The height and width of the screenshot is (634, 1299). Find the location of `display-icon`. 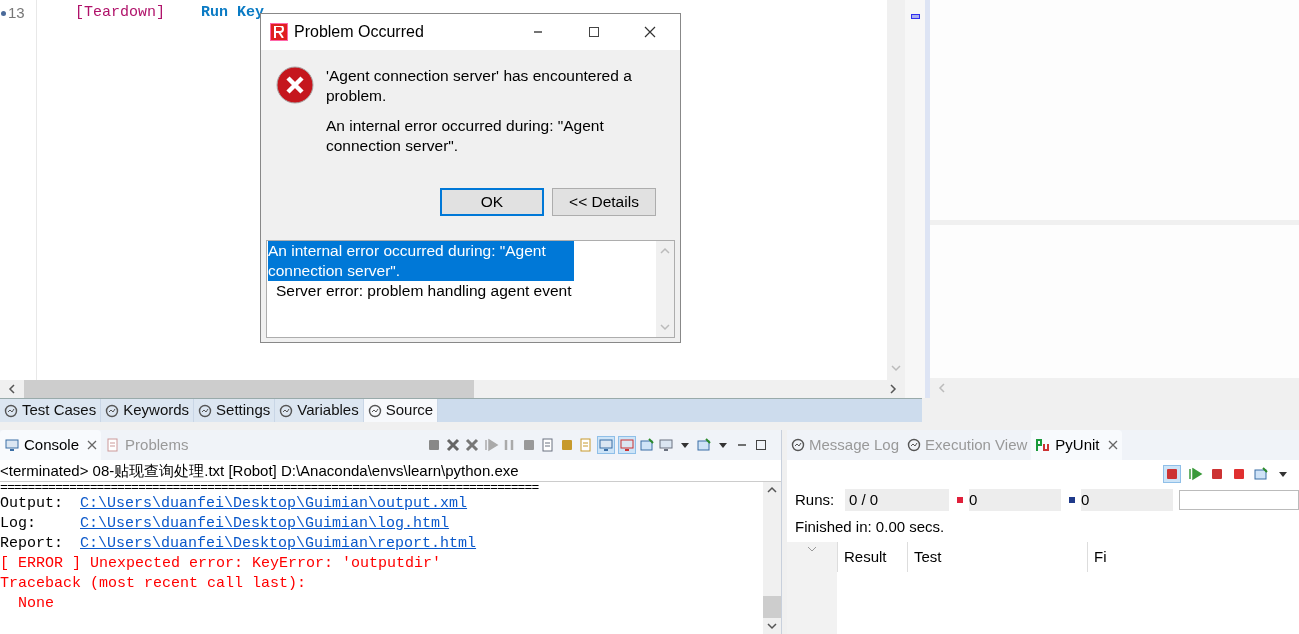

display-icon is located at coordinates (666, 445).